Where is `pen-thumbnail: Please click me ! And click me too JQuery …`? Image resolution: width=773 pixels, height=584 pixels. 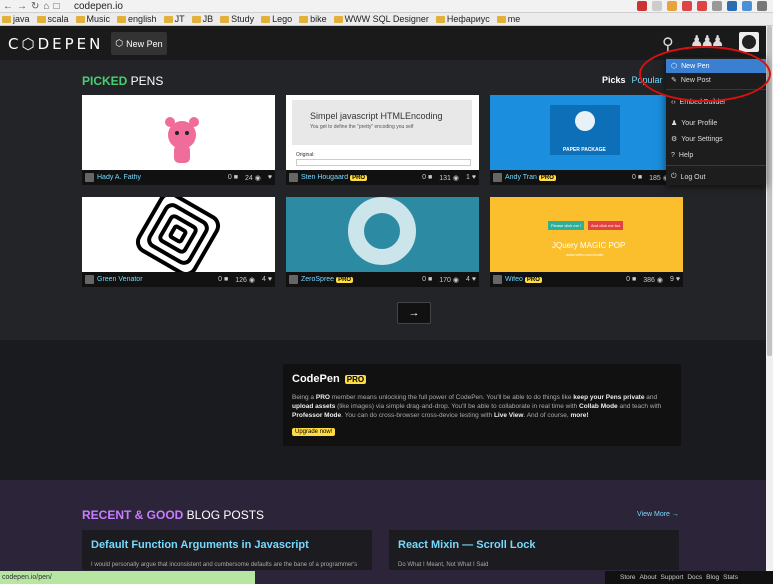
pen-thumbnail: Please click me ! And click me too JQuery … is located at coordinates (586, 234).